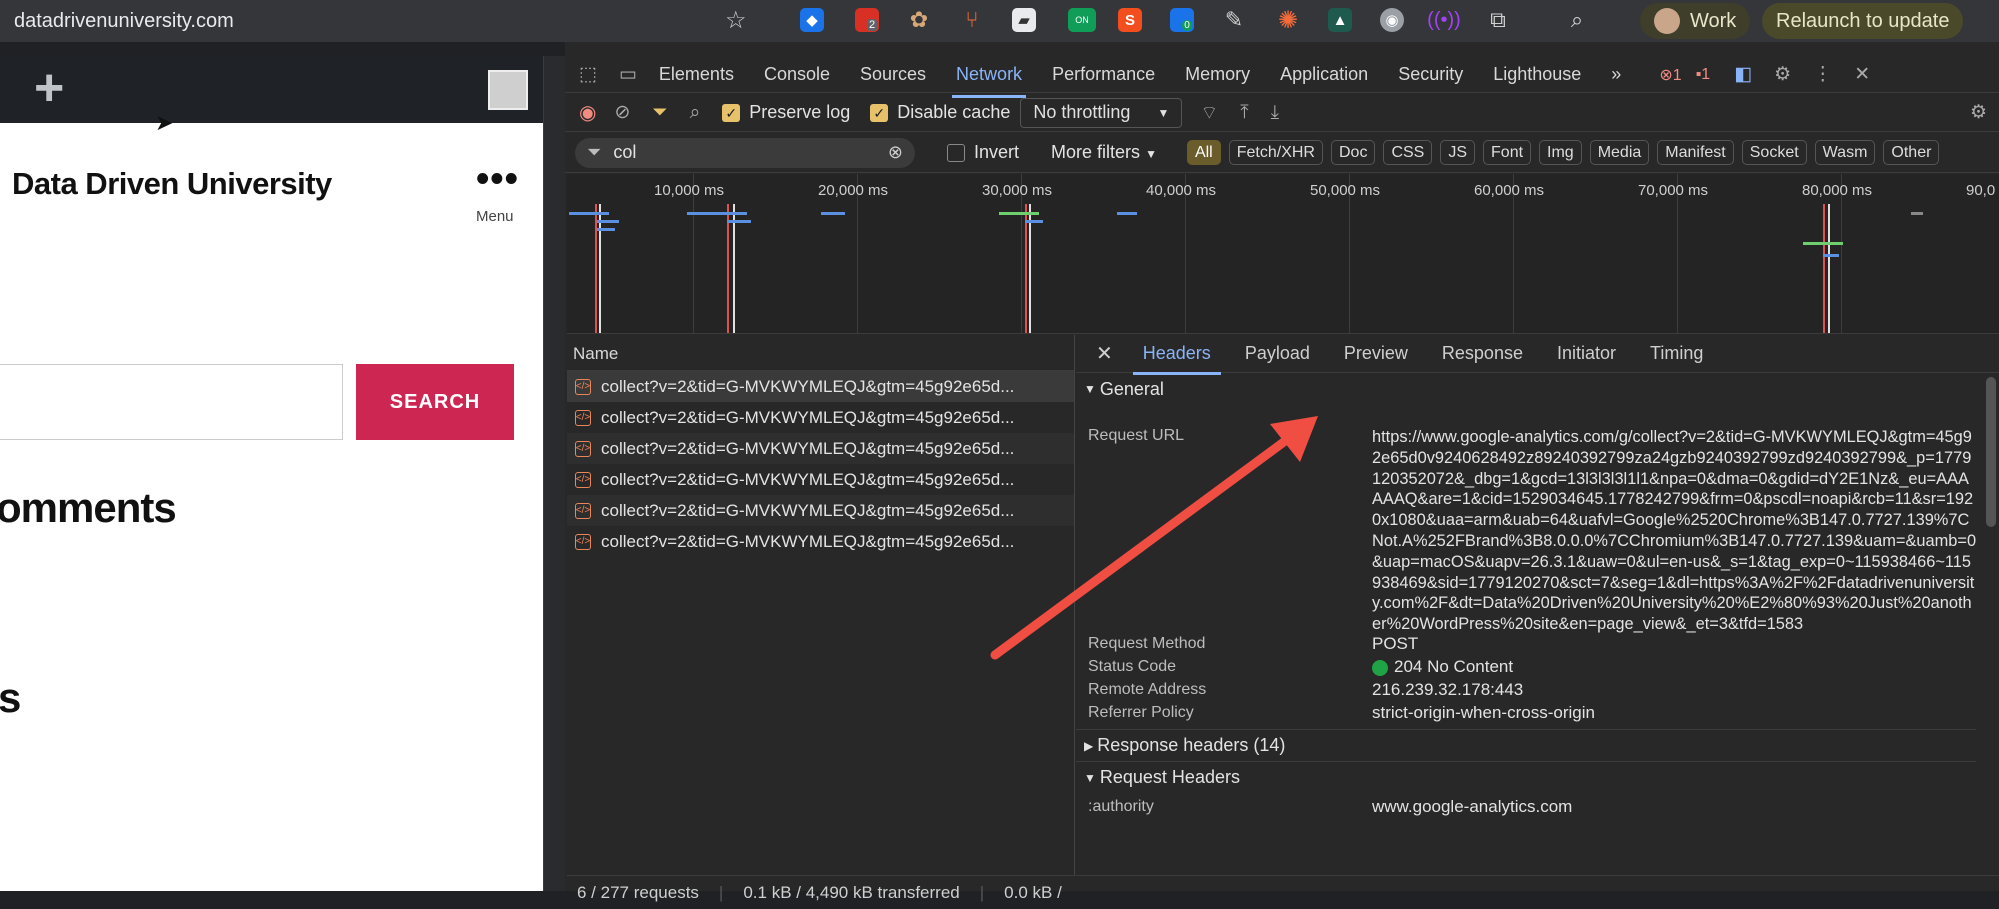  What do you see at coordinates (1217, 74) in the screenshot?
I see `tab-memory: Memory` at bounding box center [1217, 74].